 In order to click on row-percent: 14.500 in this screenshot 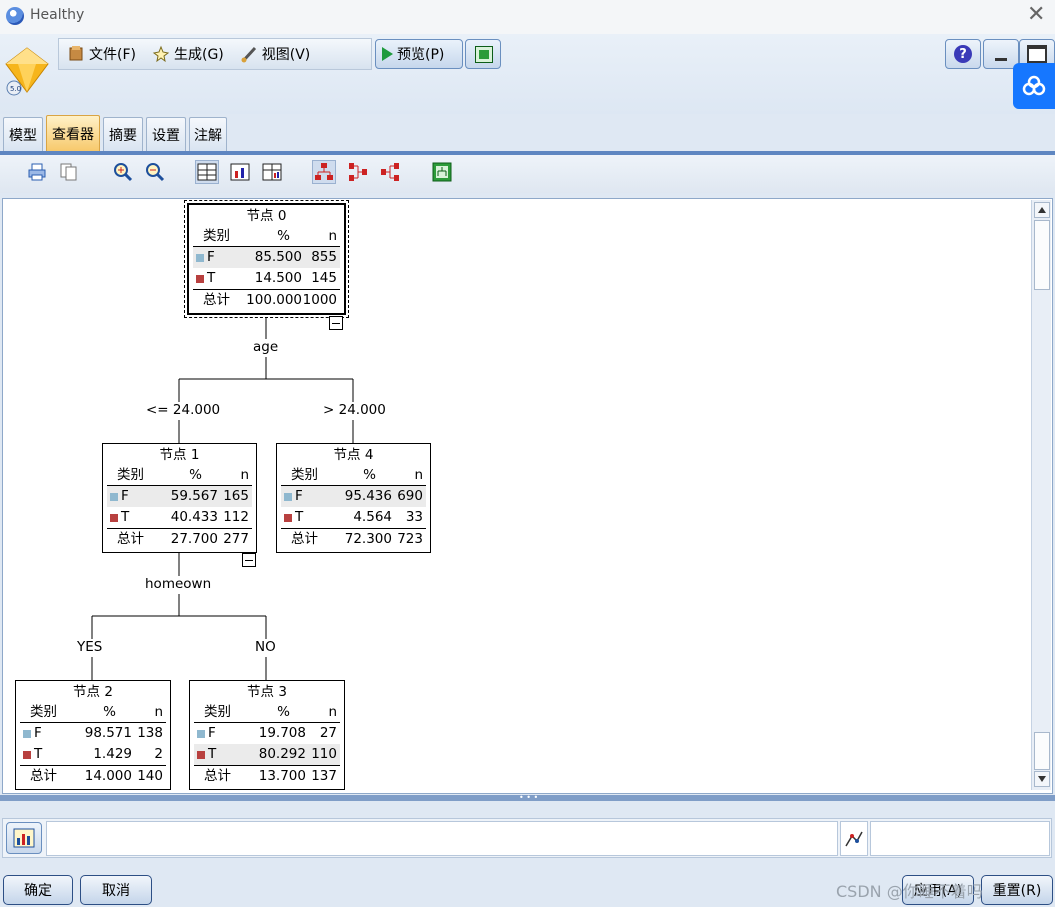, I will do `click(278, 278)`.